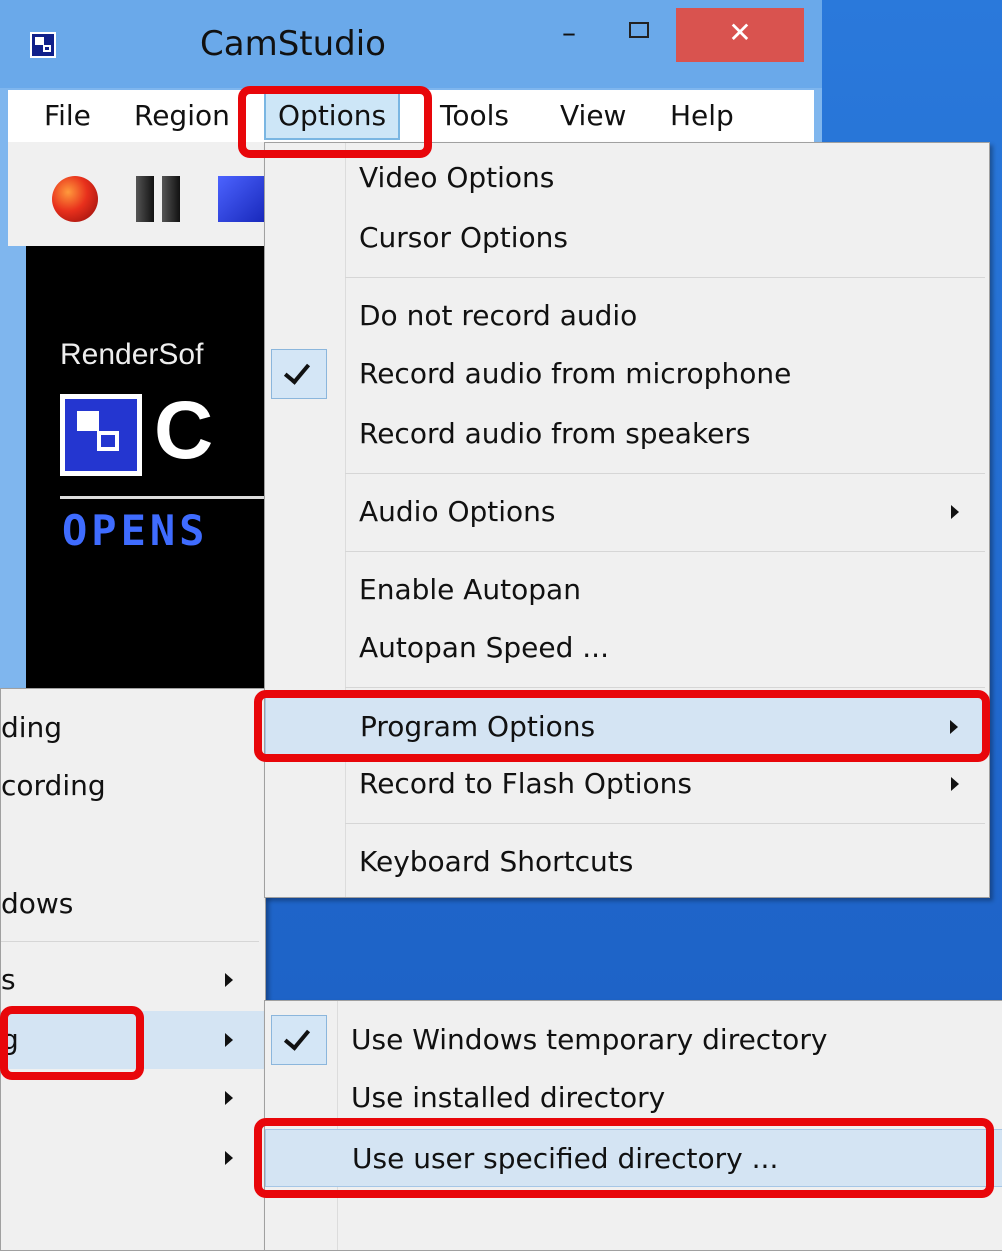  Describe the element at coordinates (133, 786) in the screenshot. I see `background-menu-item: cording` at that location.